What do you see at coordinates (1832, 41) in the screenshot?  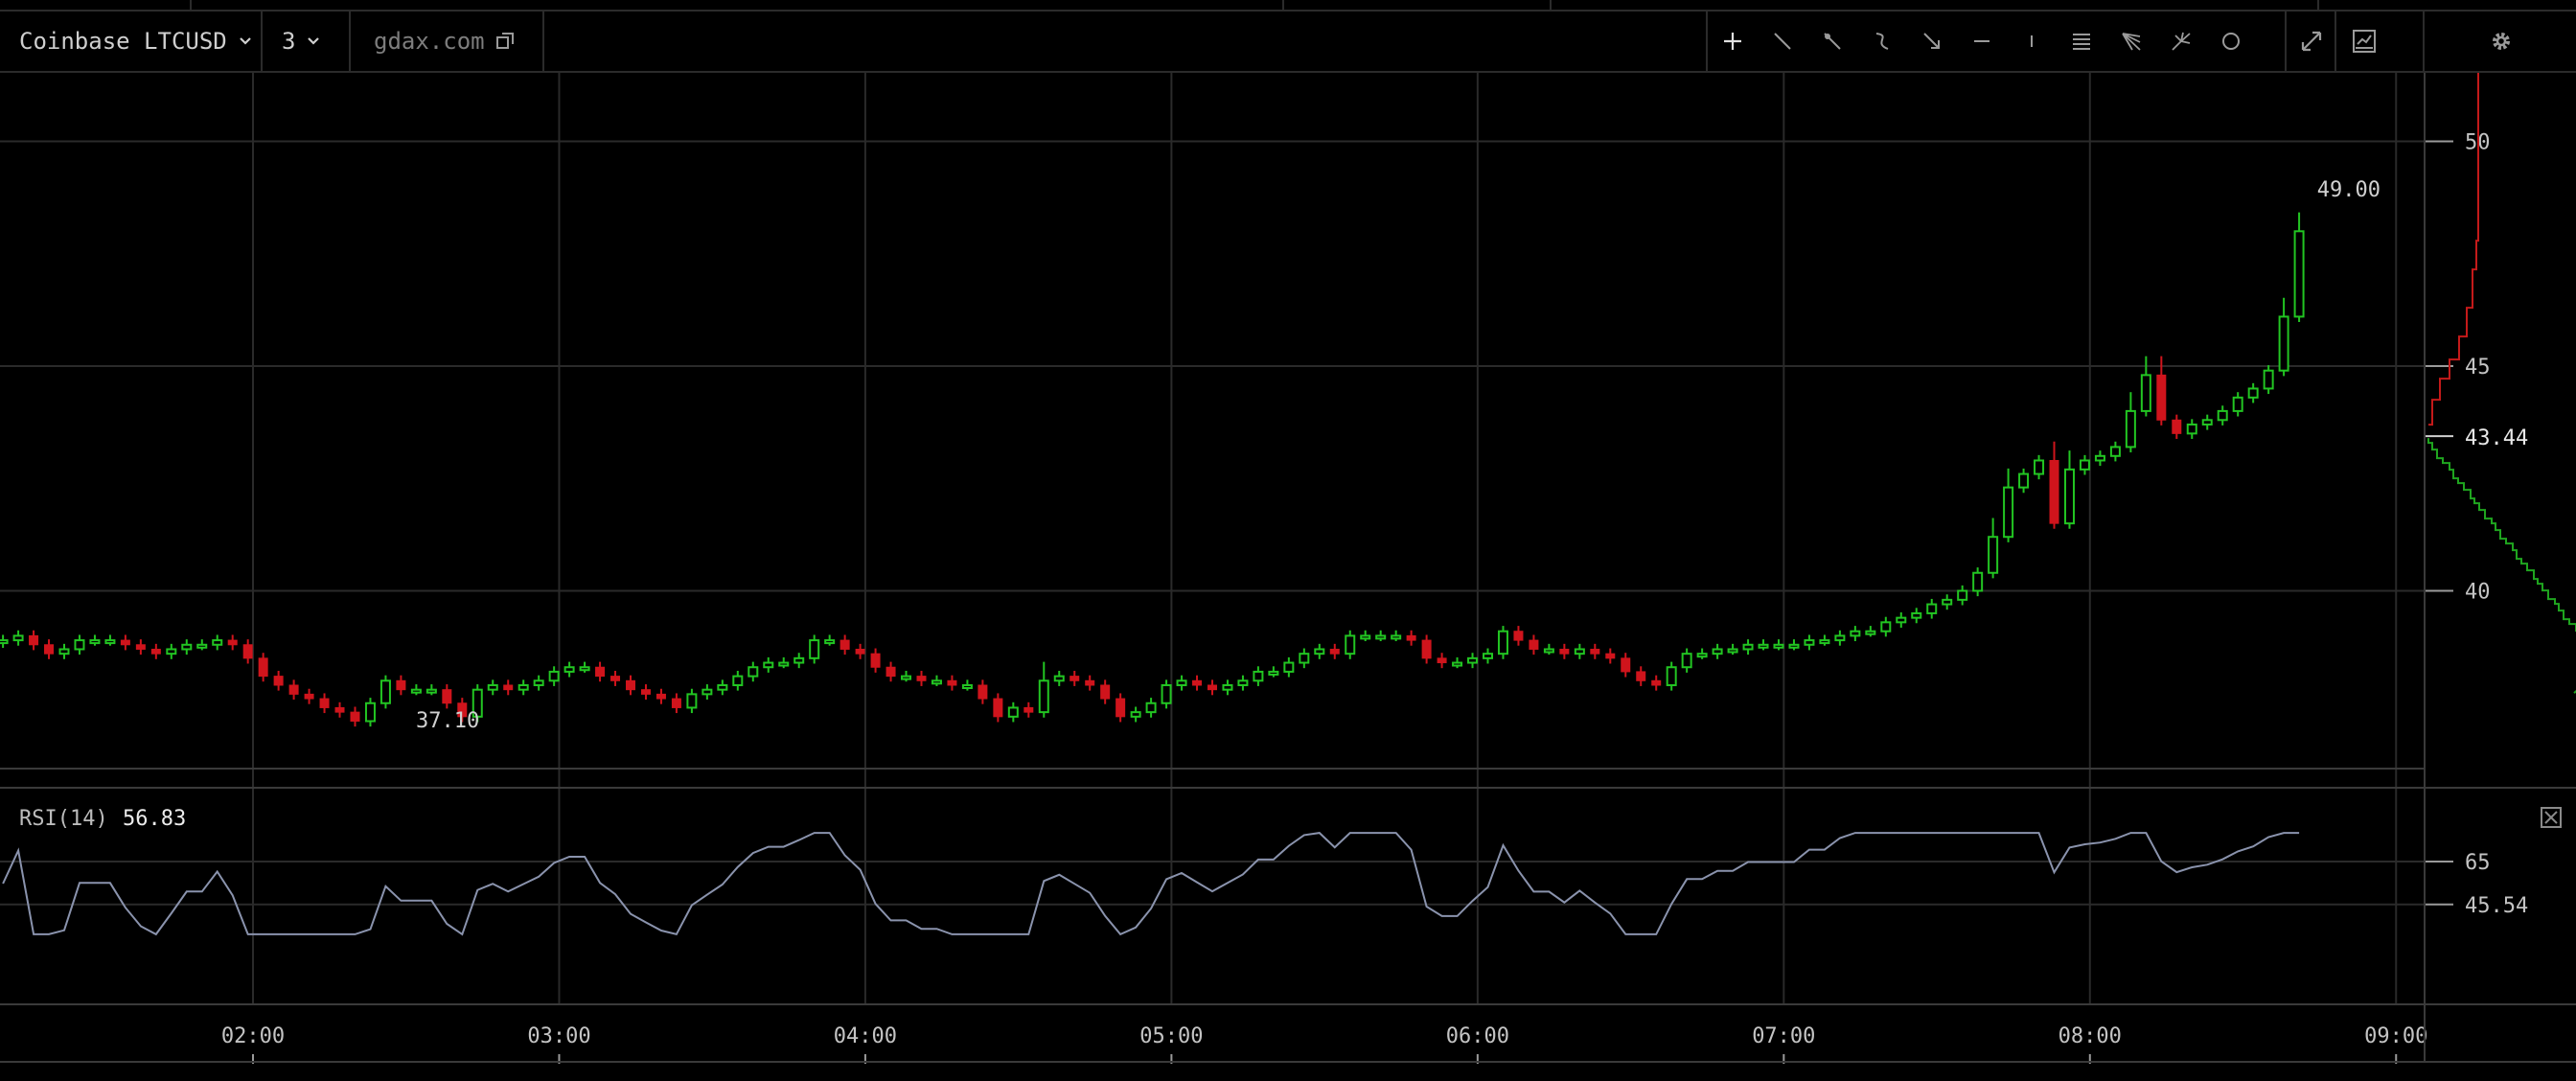 I see `ray-icon` at bounding box center [1832, 41].